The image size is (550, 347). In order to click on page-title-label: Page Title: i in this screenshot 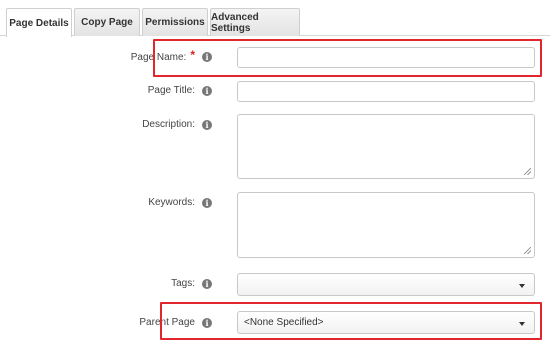, I will do `click(180, 90)`.